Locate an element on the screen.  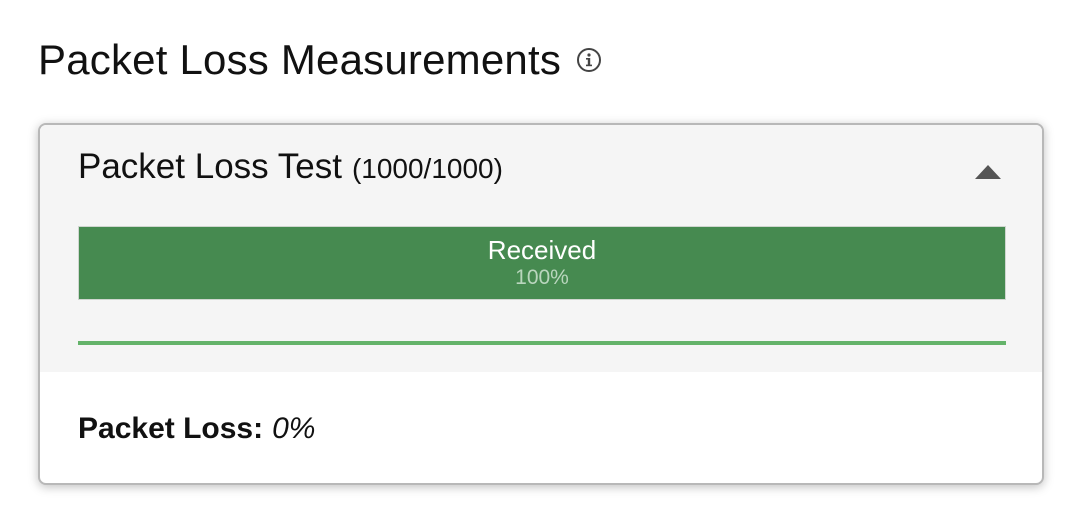
packet-loss-summary: Packet Loss: 0% is located at coordinates (196, 429).